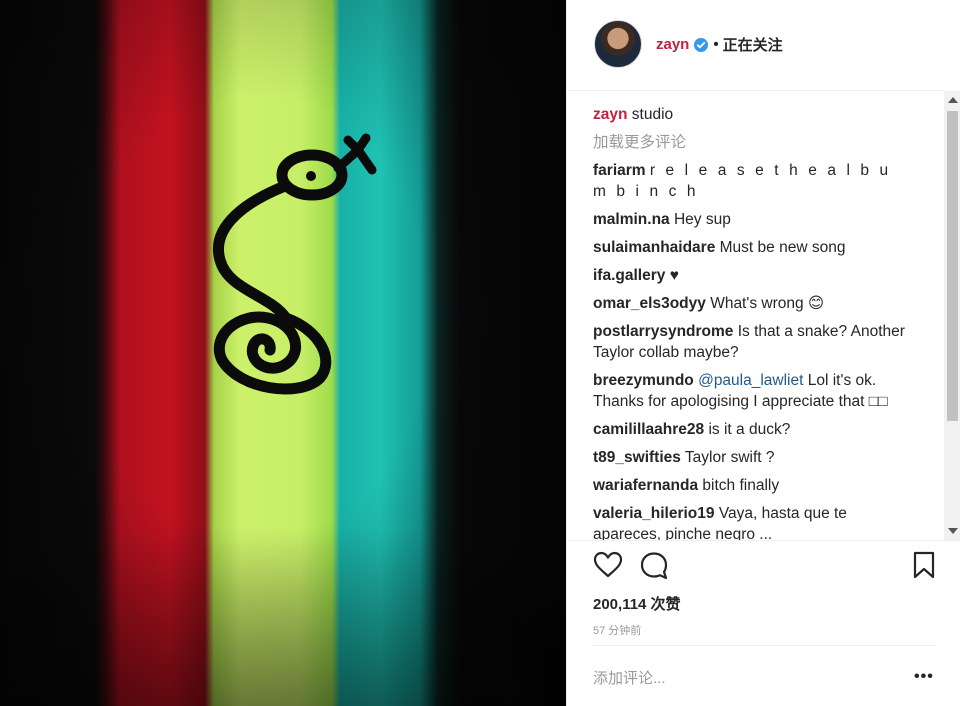  Describe the element at coordinates (643, 380) in the screenshot. I see `comment-username: breezymundo` at that location.